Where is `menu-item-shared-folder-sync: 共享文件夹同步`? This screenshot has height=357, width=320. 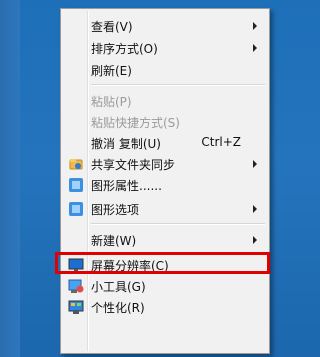 menu-item-shared-folder-sync: 共享文件夹同步 is located at coordinates (165, 164).